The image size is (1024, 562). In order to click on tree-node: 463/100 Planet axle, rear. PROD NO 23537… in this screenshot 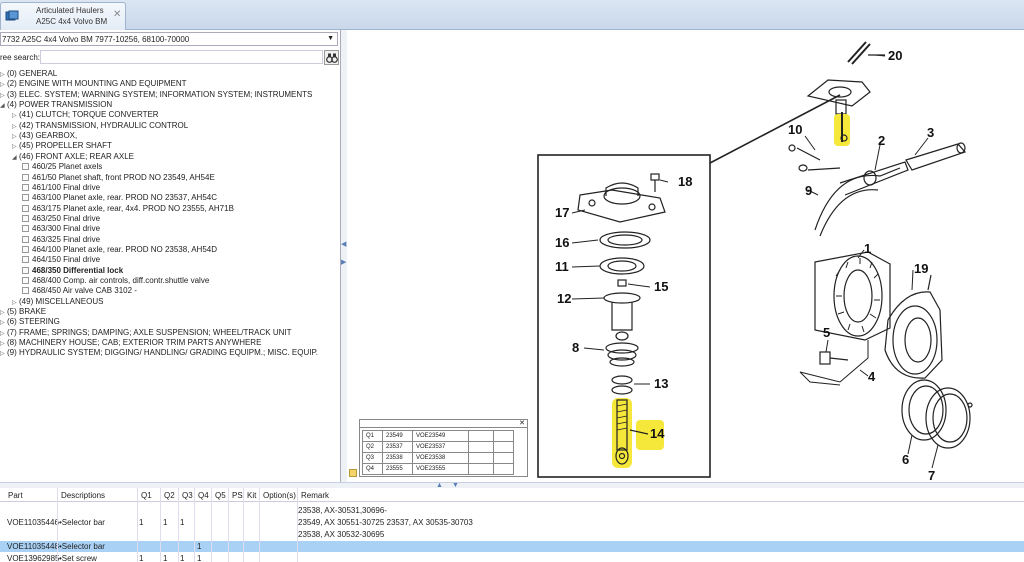, I will do `click(119, 198)`.